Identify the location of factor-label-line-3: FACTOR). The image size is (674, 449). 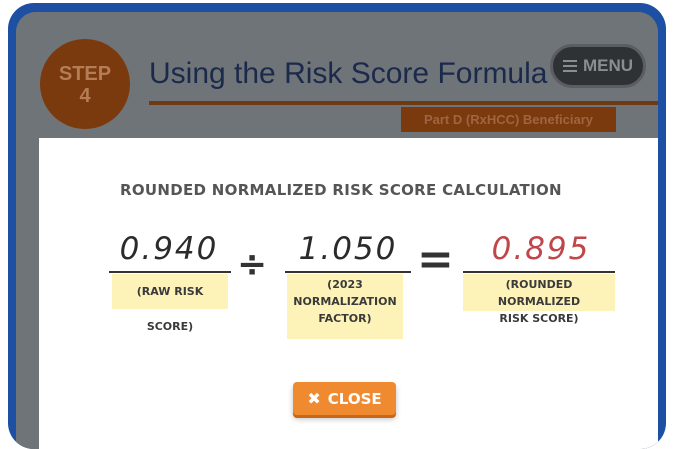
(345, 318).